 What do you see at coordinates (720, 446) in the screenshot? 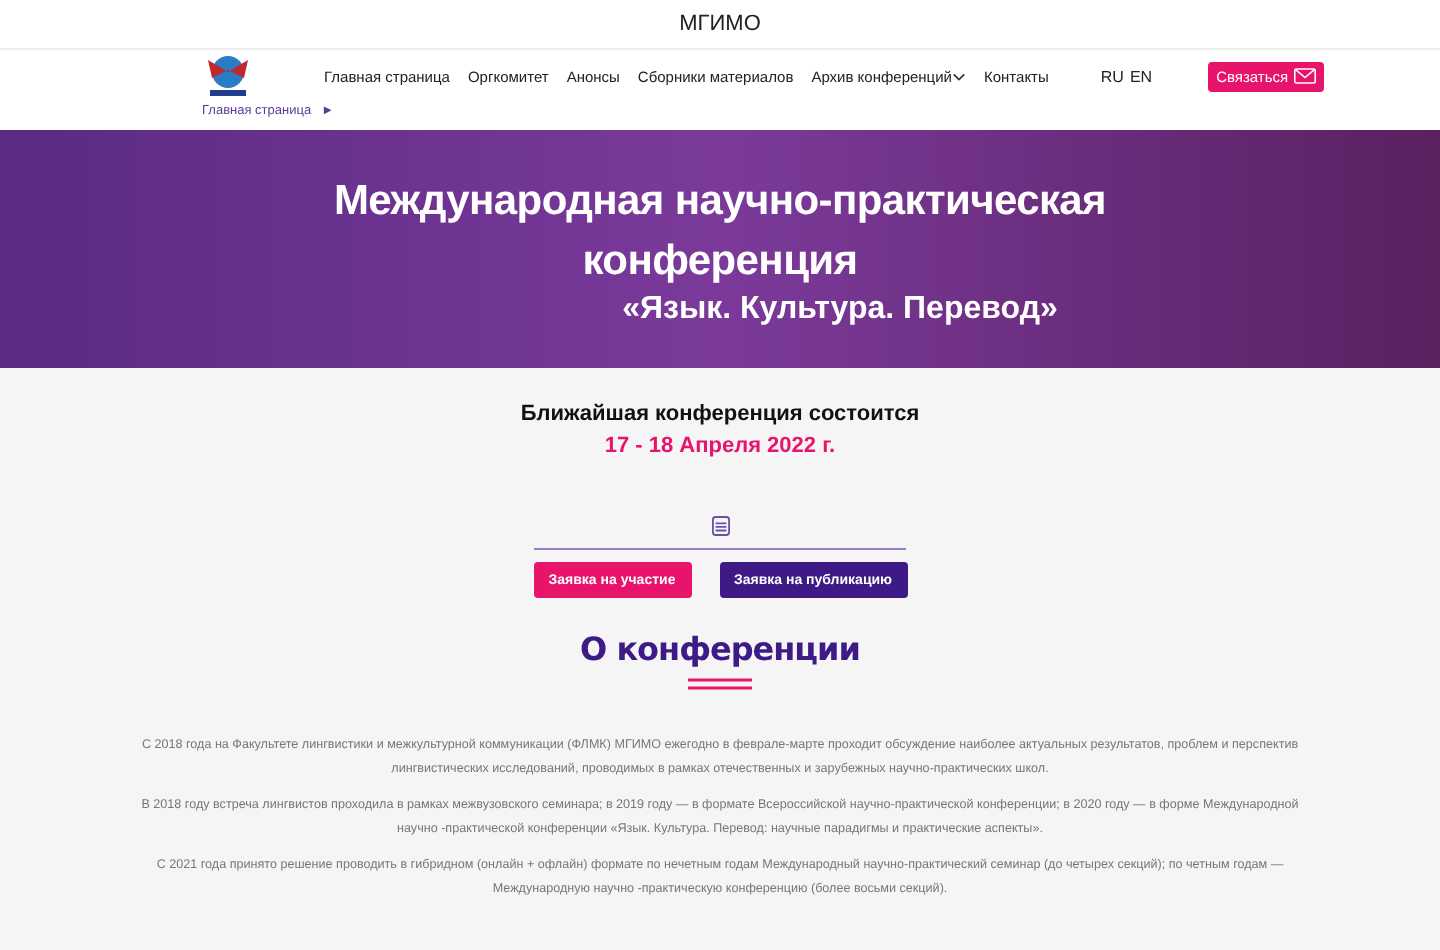
I see `conference-date: 17 - 18 Апреля 2022 г.` at bounding box center [720, 446].